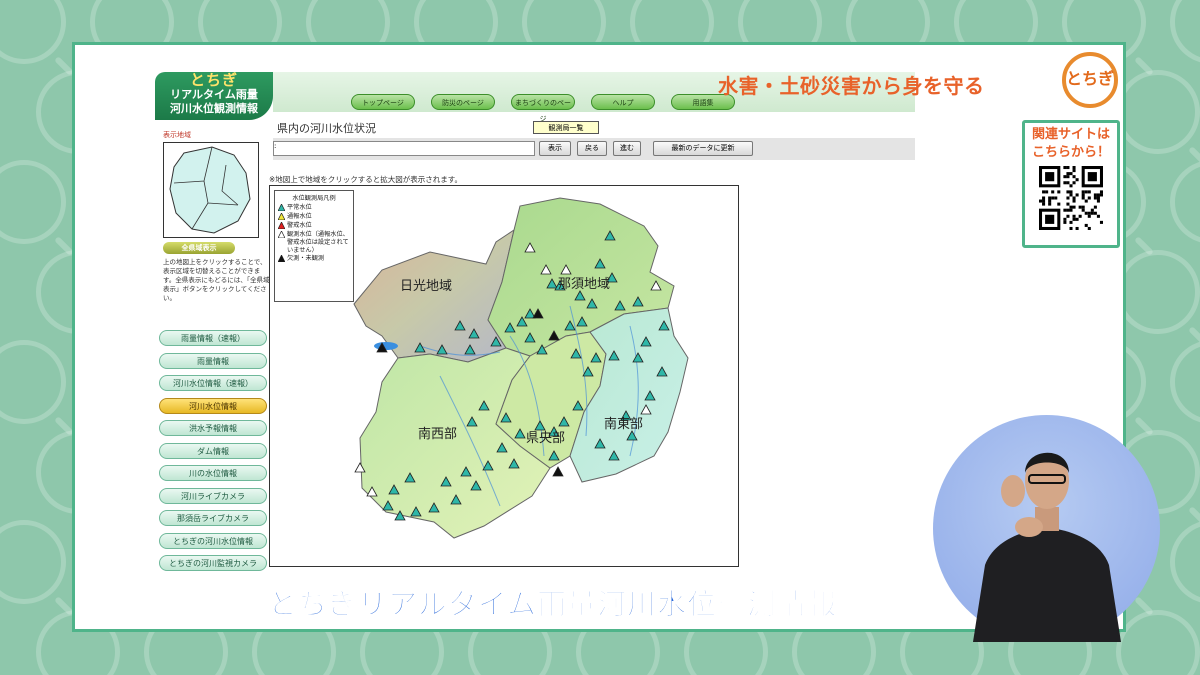 Image resolution: width=1200 pixels, height=675 pixels. What do you see at coordinates (404, 148) in the screenshot?
I see `location-input: :` at bounding box center [404, 148].